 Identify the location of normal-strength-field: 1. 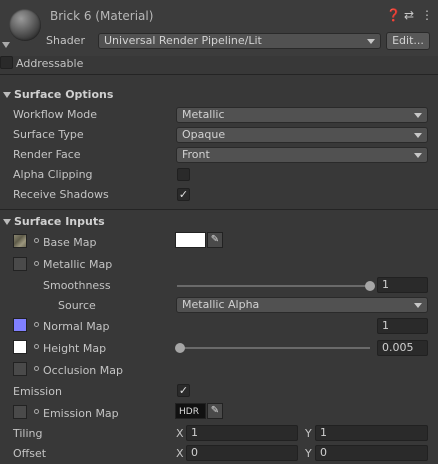
(402, 326).